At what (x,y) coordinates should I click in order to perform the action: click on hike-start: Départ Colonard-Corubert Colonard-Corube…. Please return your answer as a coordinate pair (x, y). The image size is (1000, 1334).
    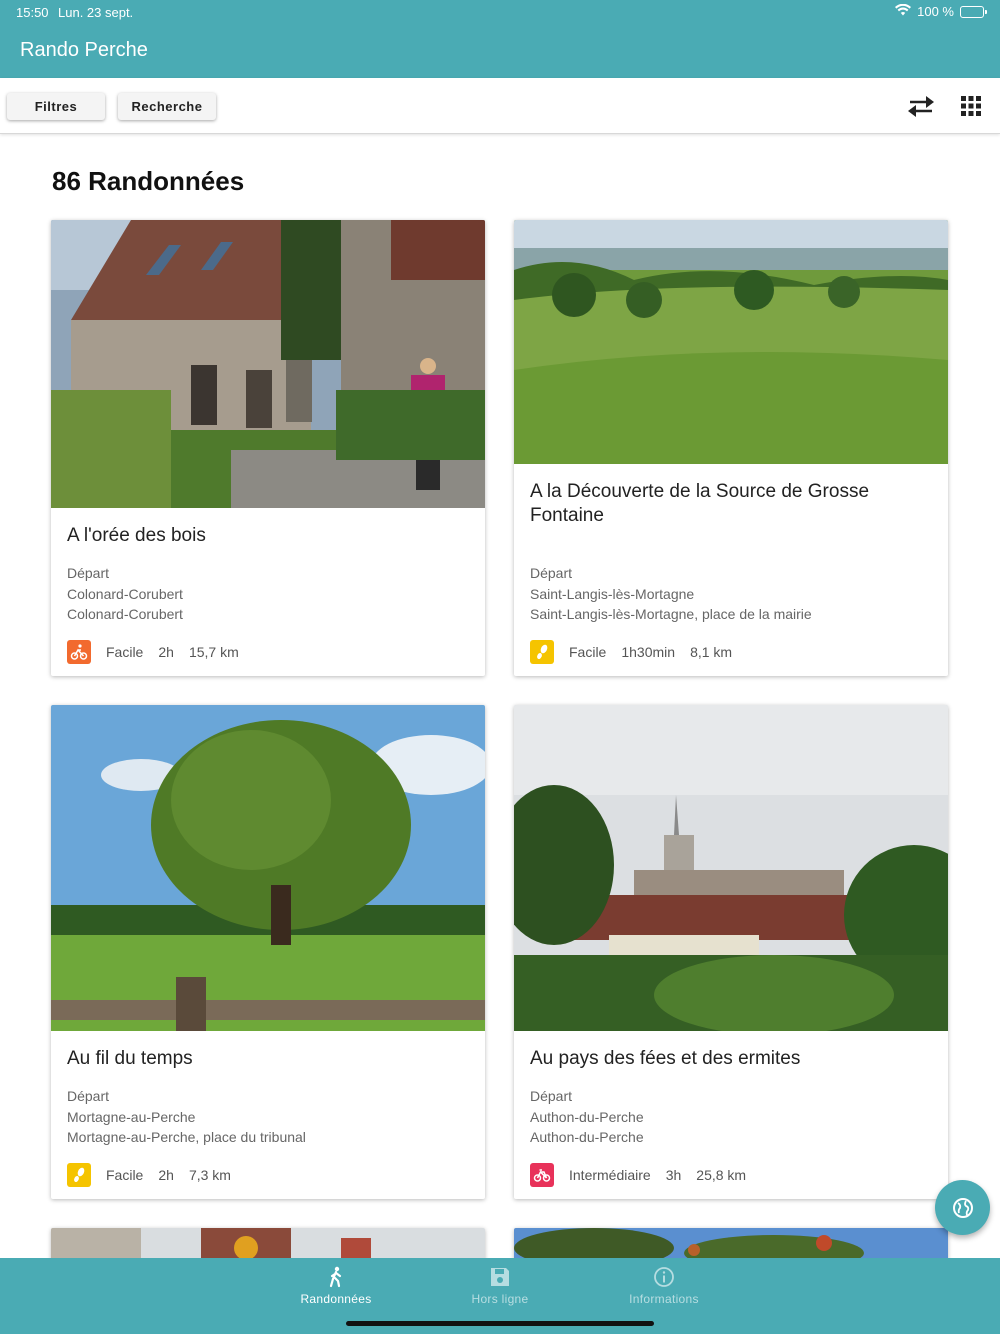
    Looking at the image, I should click on (125, 594).